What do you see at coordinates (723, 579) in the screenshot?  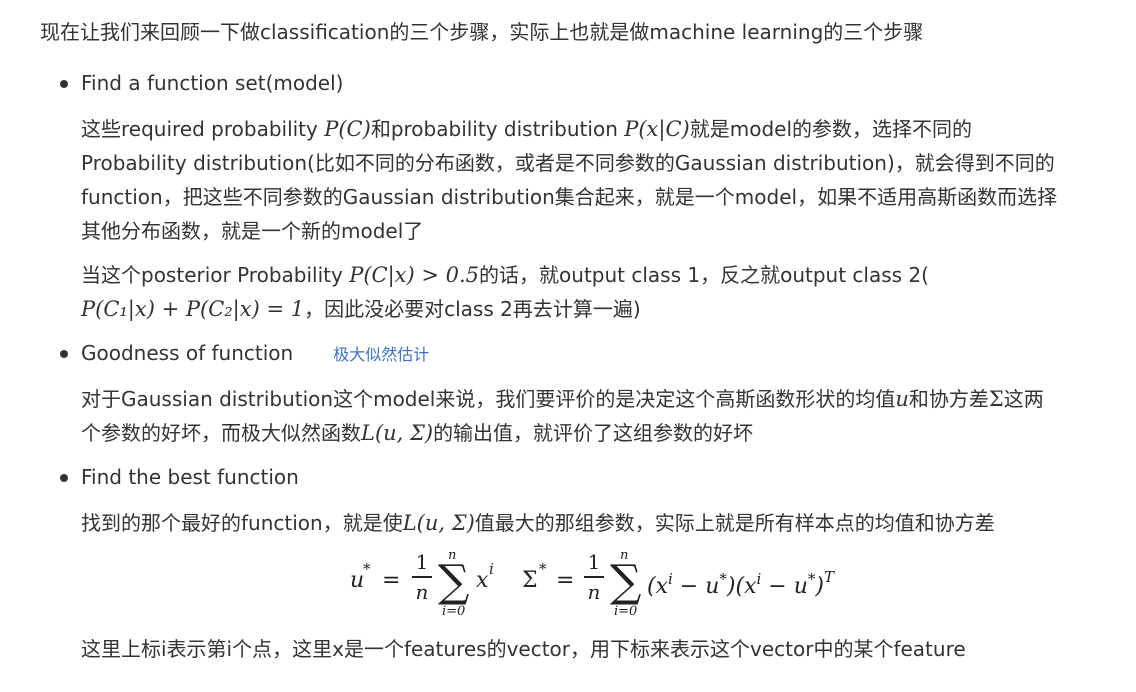 I see `sup-star: *` at bounding box center [723, 579].